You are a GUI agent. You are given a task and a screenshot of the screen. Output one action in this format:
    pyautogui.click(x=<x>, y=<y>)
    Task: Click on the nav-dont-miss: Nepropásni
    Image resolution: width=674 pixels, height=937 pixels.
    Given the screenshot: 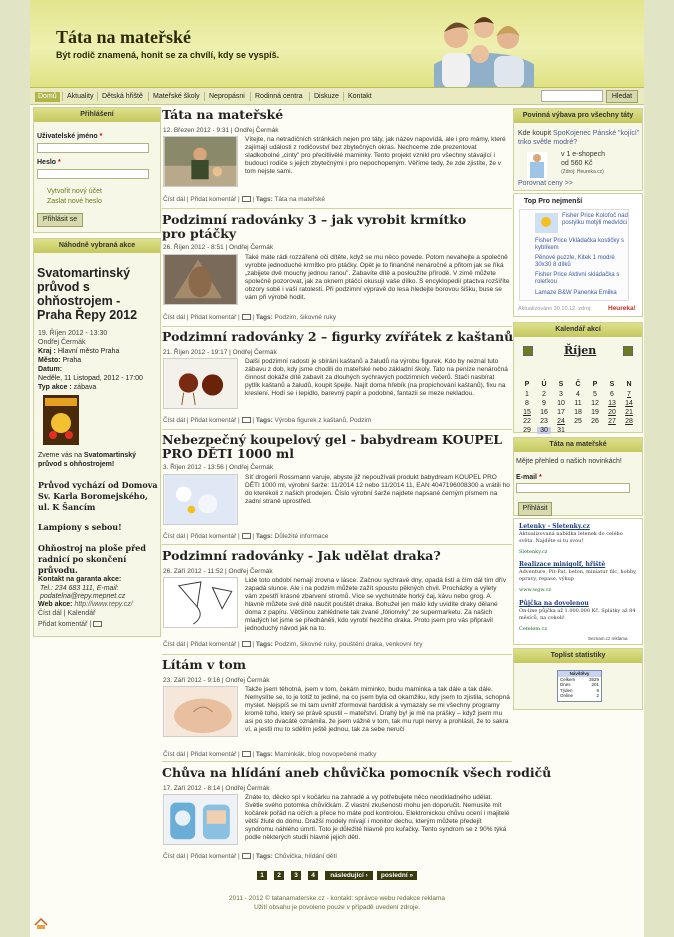 What is the action you would take?
    pyautogui.click(x=227, y=97)
    